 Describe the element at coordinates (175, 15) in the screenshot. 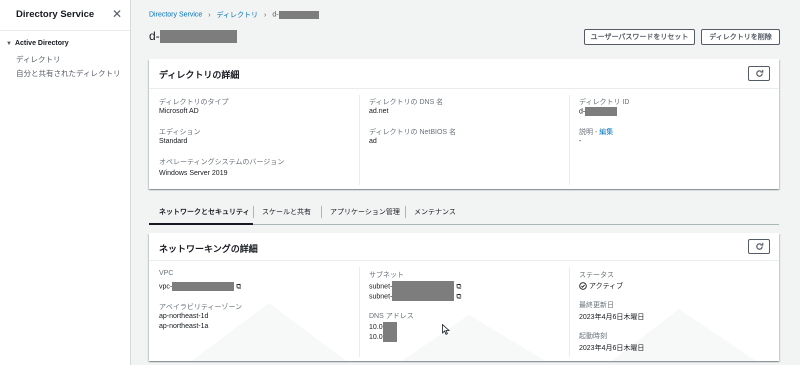

I see `breadcrumb-directory-service: Directory Service` at that location.